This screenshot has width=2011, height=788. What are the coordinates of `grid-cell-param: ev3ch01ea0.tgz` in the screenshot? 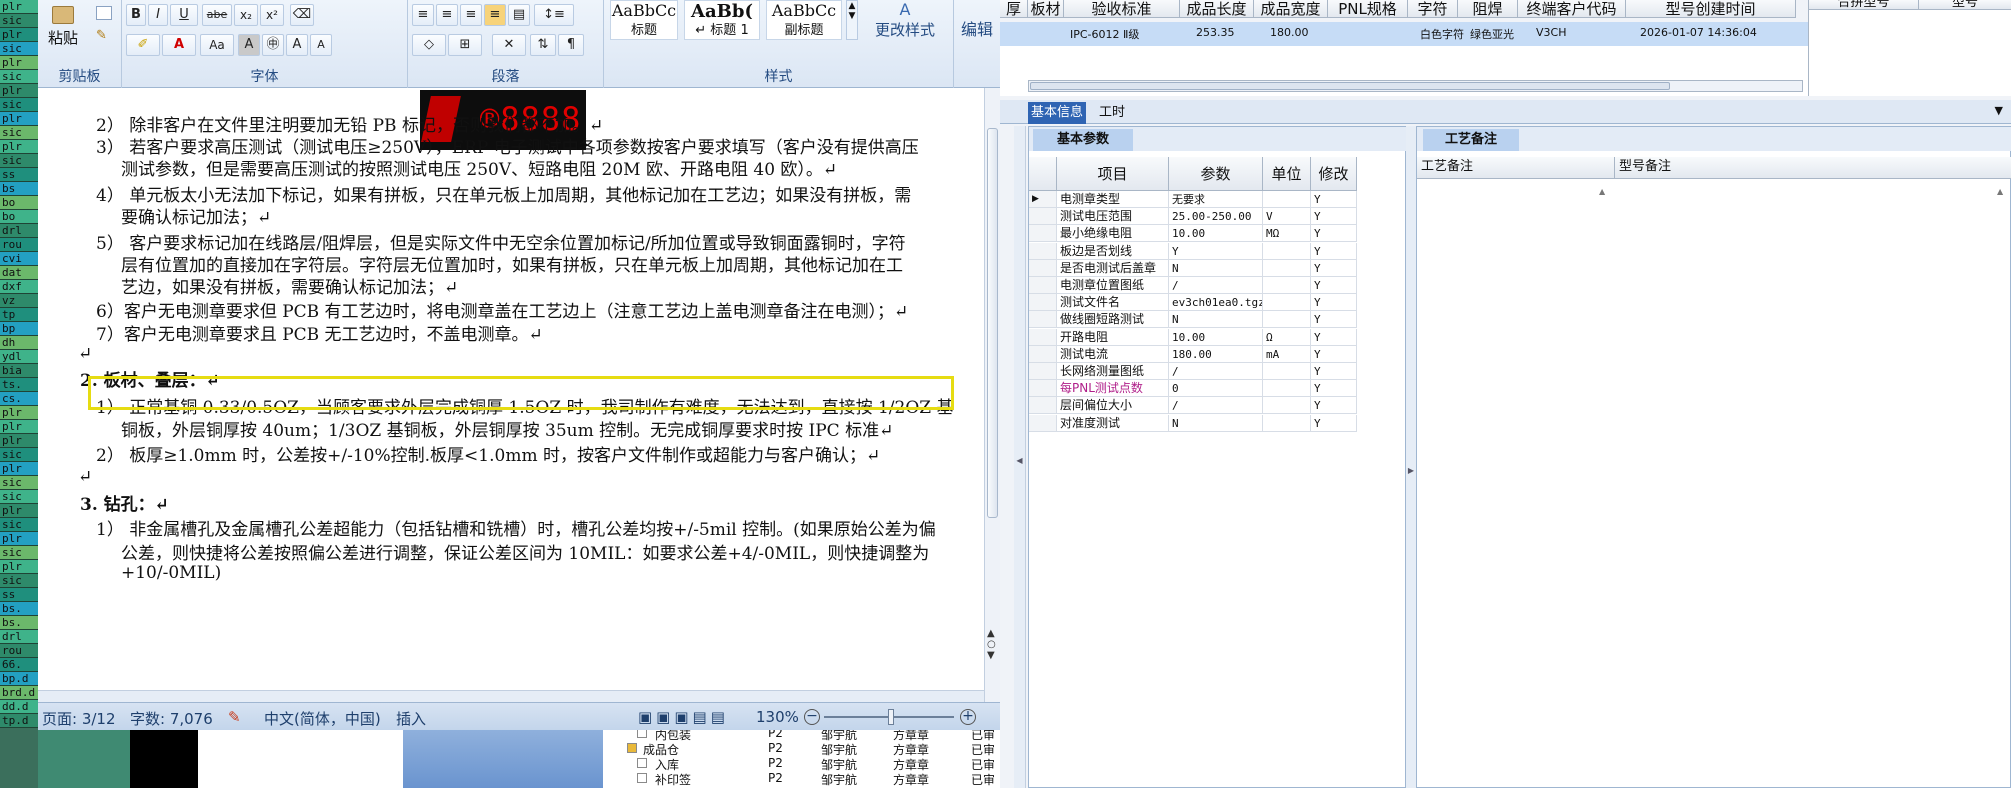 It's located at (1216, 303).